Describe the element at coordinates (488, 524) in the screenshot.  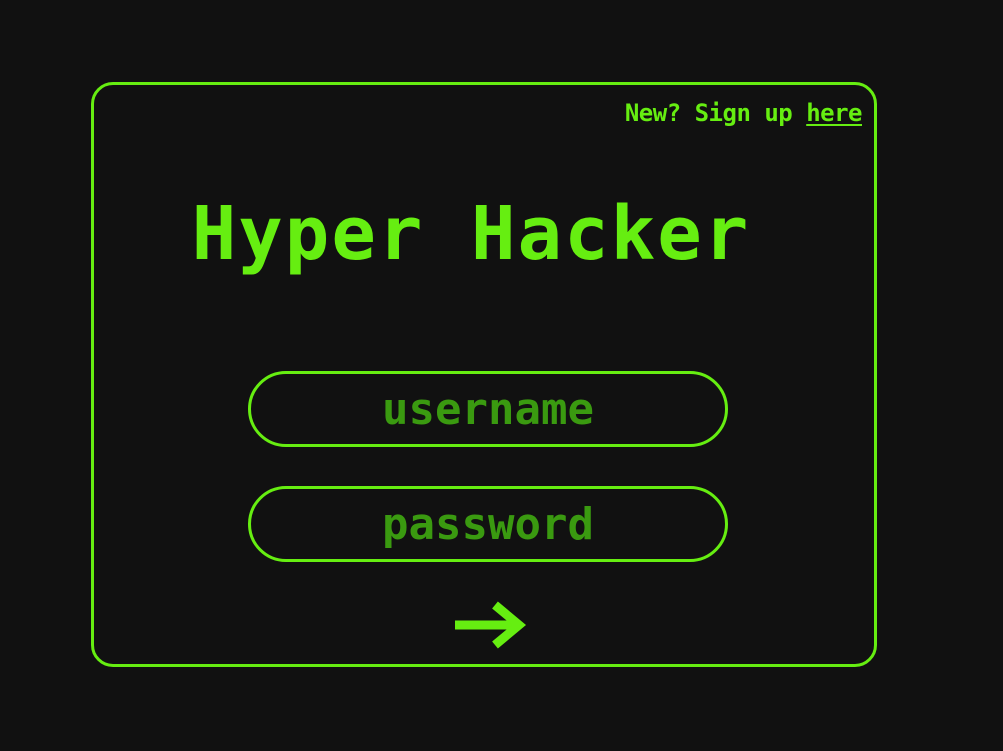
I see `password-input` at that location.